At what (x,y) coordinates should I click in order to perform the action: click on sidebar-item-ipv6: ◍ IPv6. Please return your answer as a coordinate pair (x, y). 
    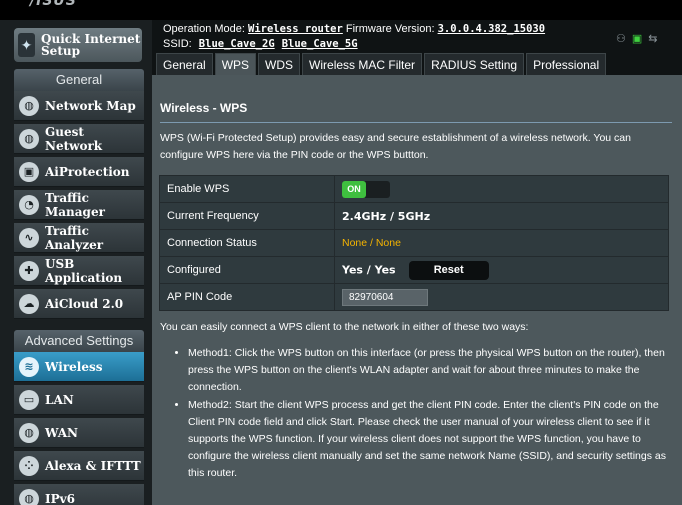
    Looking at the image, I should click on (79, 494).